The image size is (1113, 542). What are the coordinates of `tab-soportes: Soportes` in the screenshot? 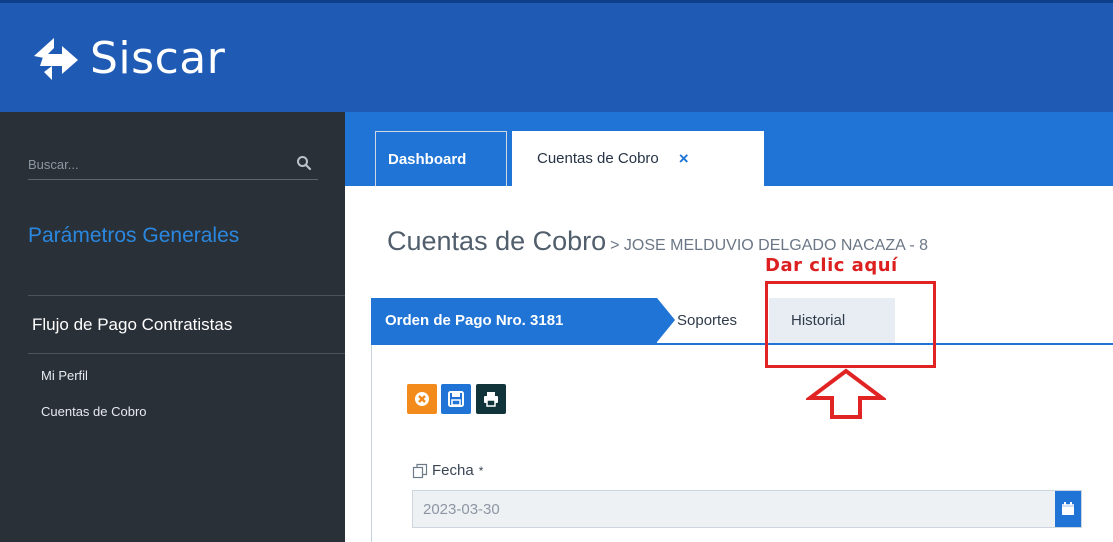 It's located at (716, 320).